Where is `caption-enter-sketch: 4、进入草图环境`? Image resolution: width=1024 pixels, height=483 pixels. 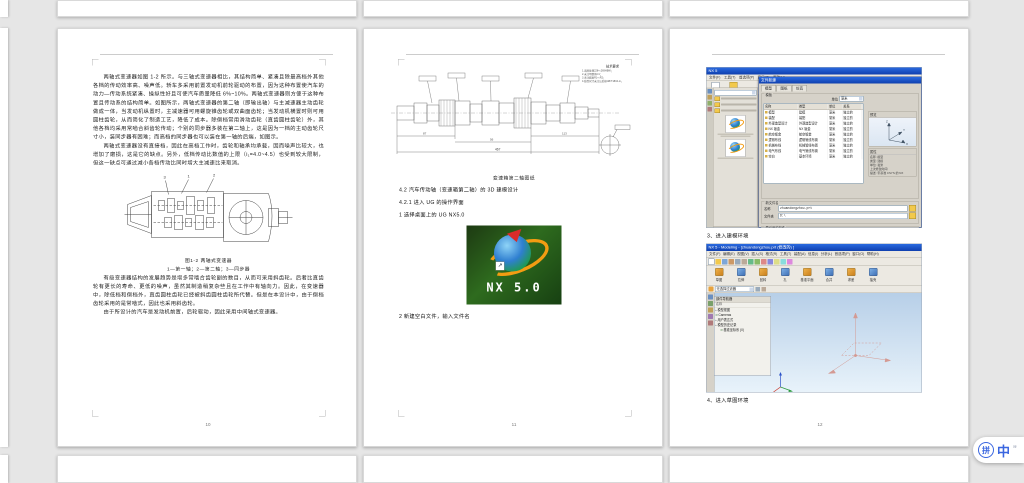 caption-enter-sketch: 4、进入草图环境 is located at coordinates (728, 400).